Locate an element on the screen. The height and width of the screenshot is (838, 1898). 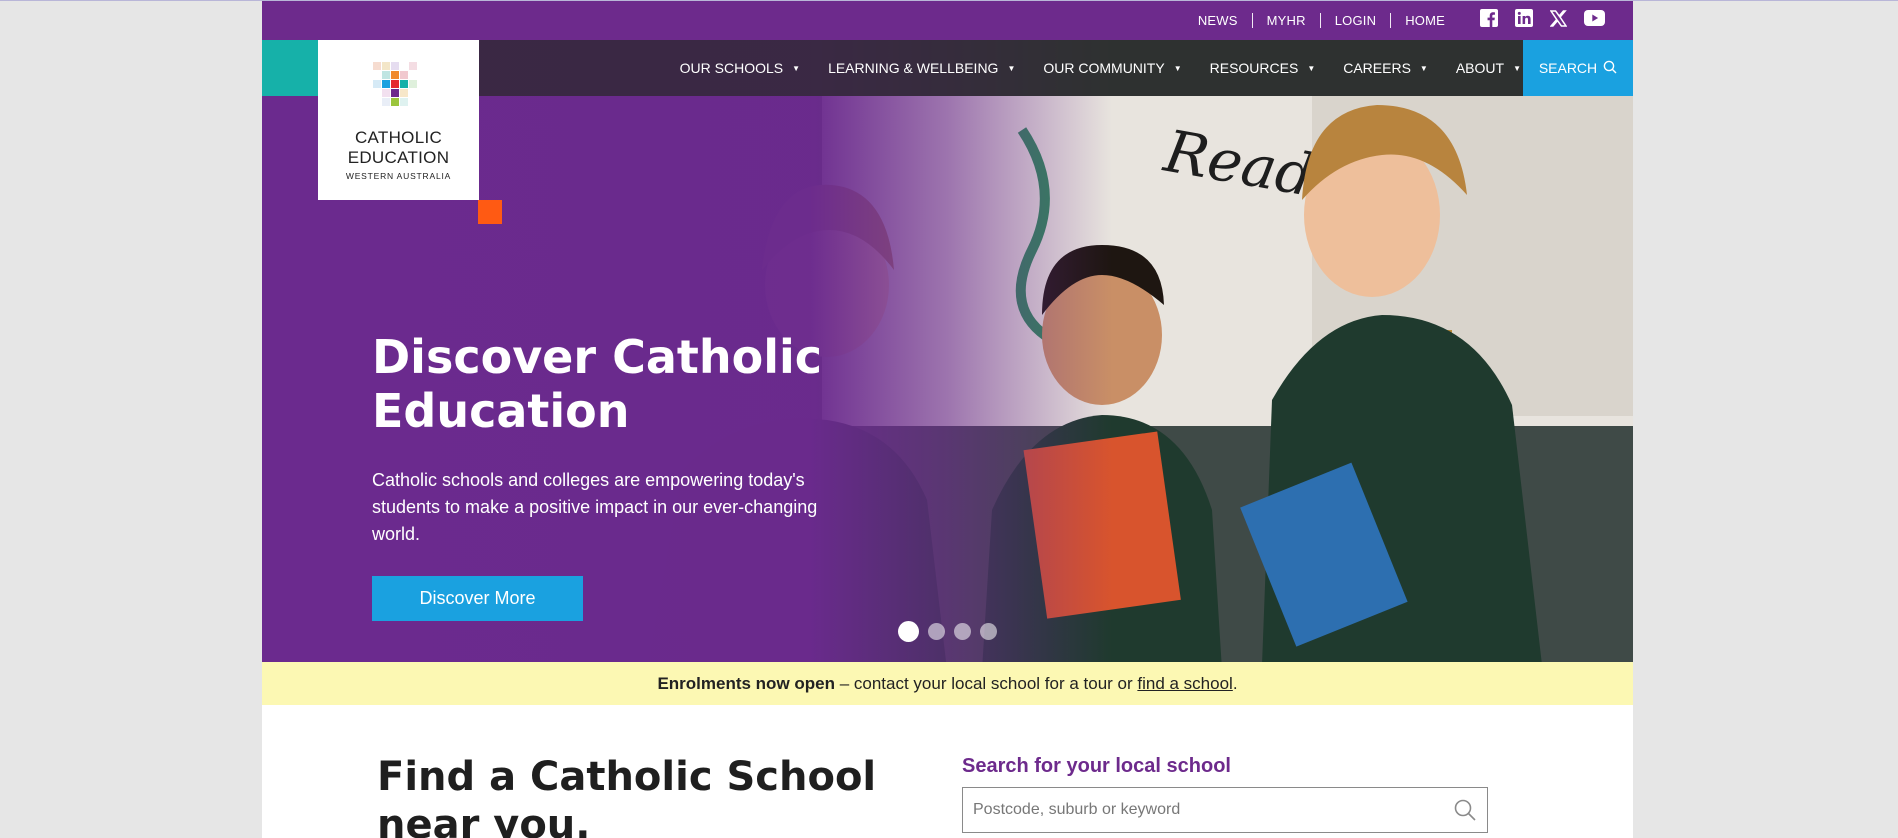
site-logo: CATHOLIC EDUCATION WESTERN AUSTRALIA is located at coordinates (398, 120).